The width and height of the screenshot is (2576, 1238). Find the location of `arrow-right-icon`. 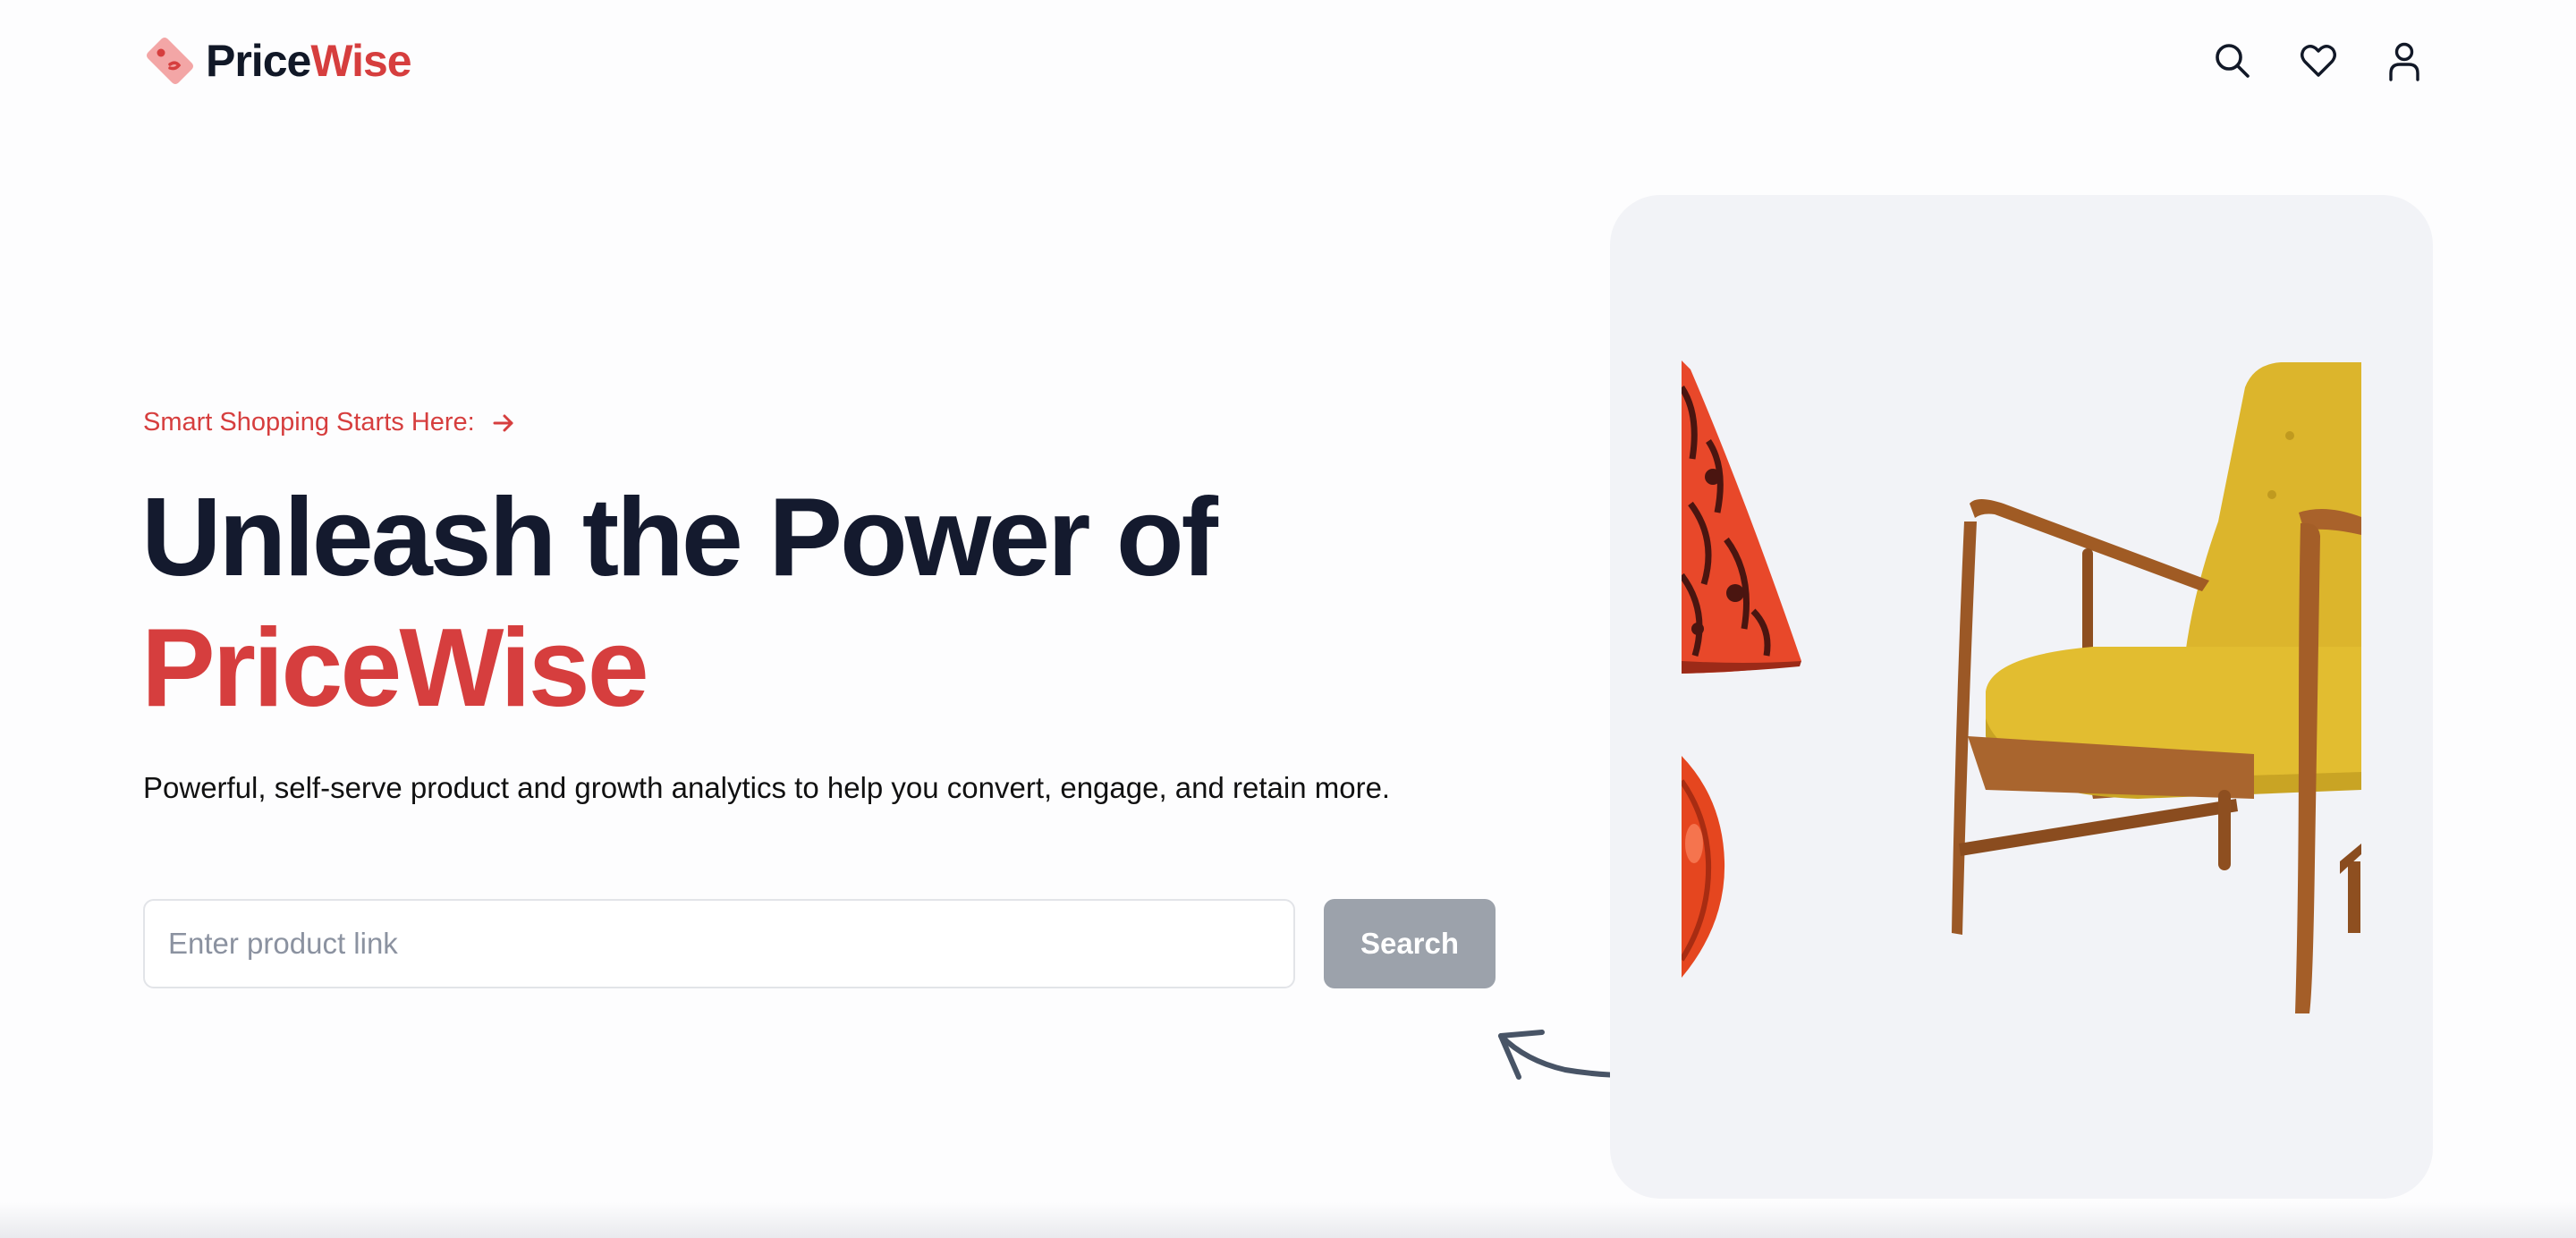

arrow-right-icon is located at coordinates (503, 422).